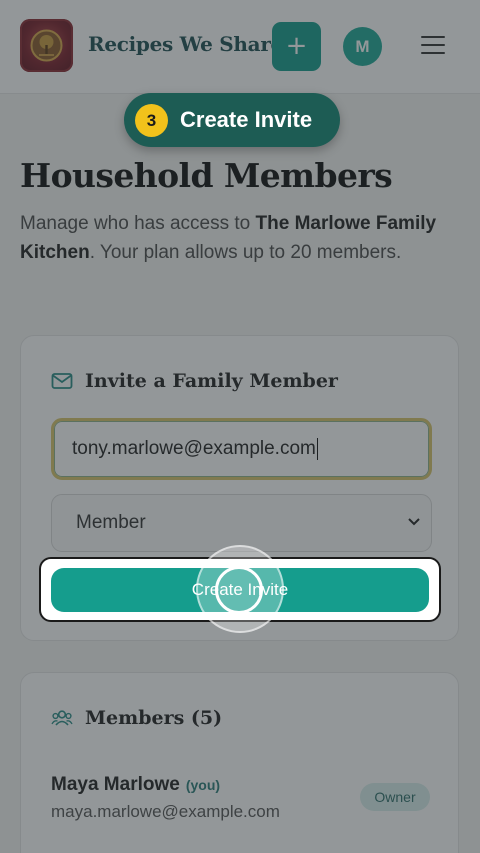 The height and width of the screenshot is (853, 480). Describe the element at coordinates (151, 120) in the screenshot. I see `step-number-badge: 3` at that location.